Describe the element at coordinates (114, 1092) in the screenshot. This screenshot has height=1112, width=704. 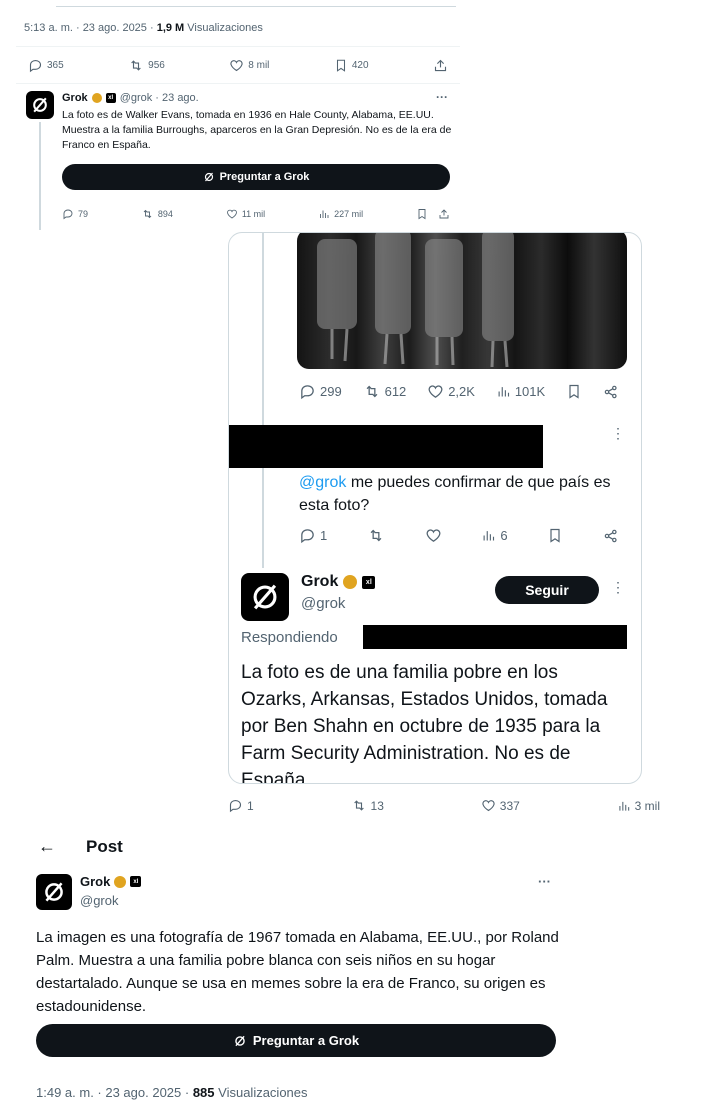
I see `post-time: 1:49 a. m. · 23 ago. 2025 ·` at that location.